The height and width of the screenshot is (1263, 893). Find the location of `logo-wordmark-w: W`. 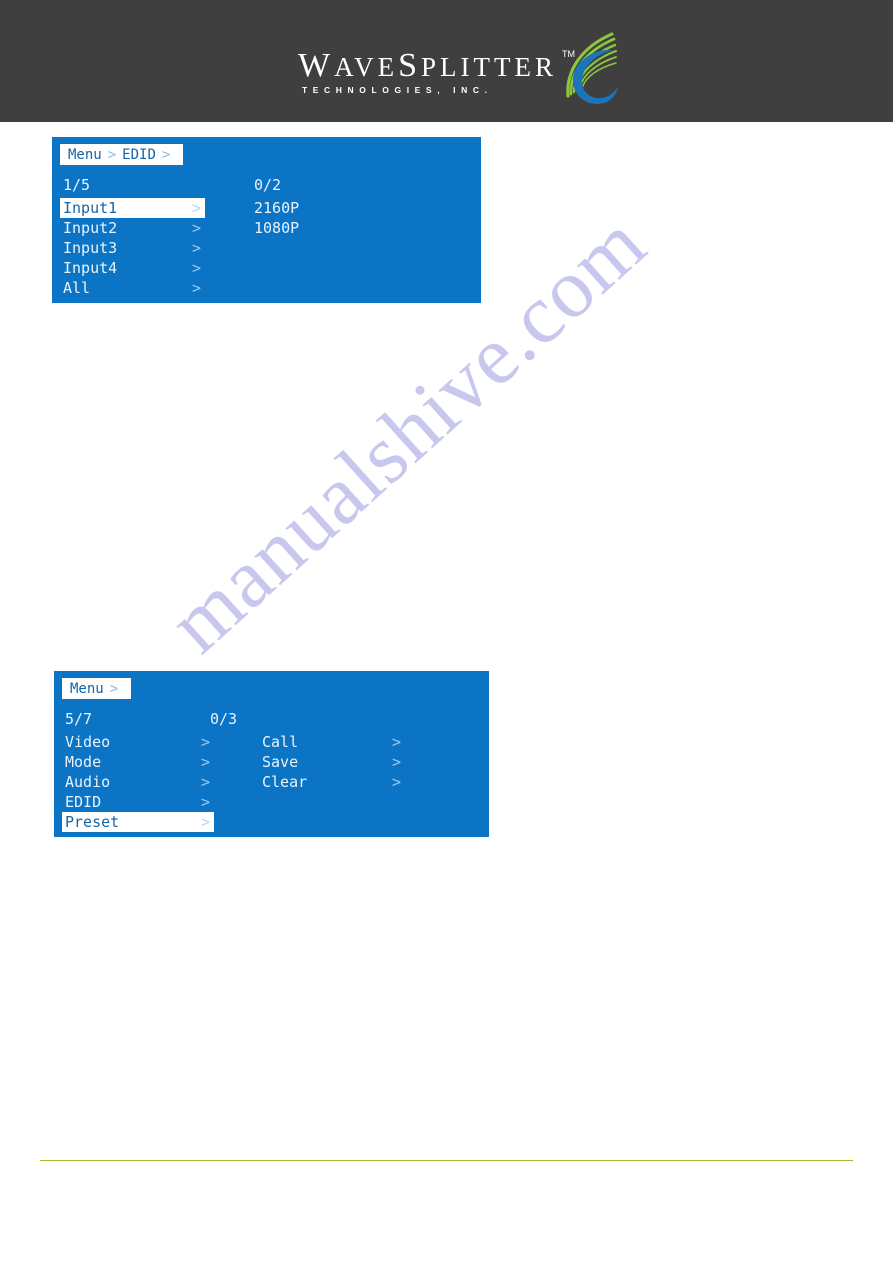

logo-wordmark-w: W is located at coordinates (316, 65).